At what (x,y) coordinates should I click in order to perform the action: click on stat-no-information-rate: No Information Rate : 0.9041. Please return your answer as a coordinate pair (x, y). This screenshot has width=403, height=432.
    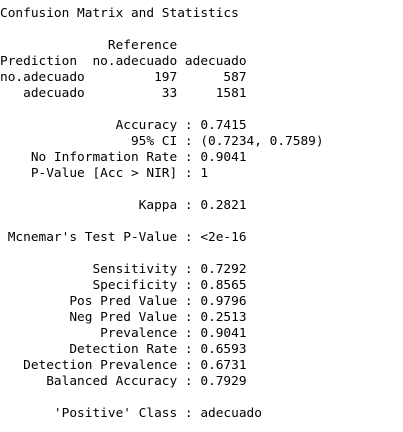
    Looking at the image, I should click on (123, 157).